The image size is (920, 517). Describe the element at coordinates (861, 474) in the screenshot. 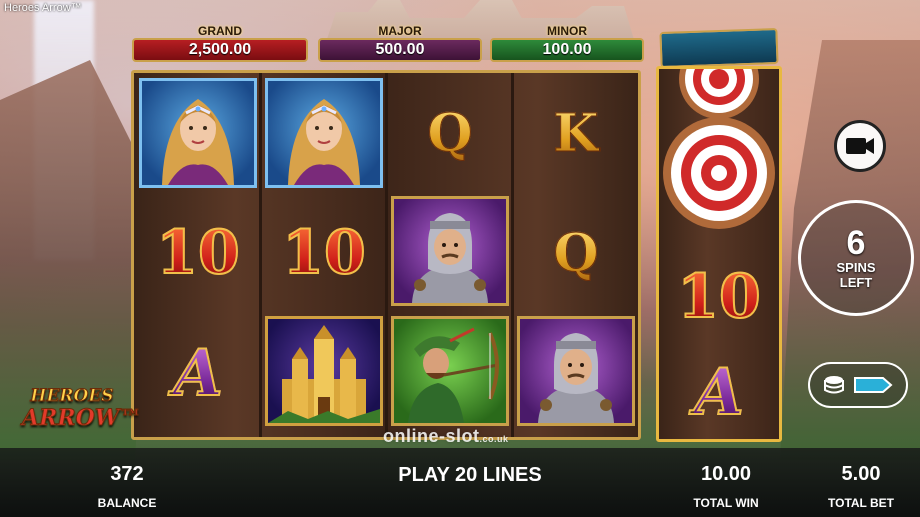

I see `total-bet-value: 5.00` at that location.